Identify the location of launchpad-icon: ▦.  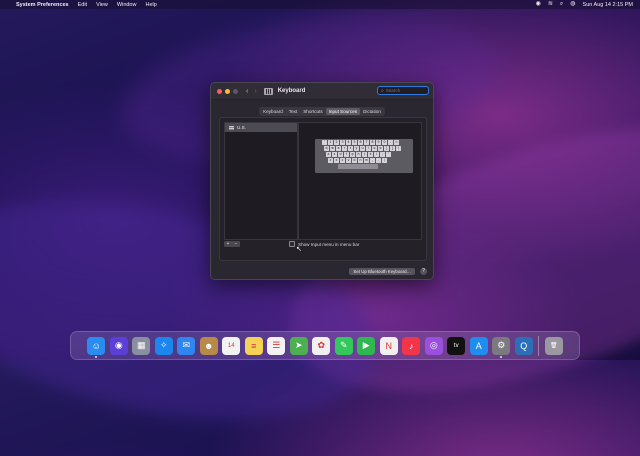
(141, 345).